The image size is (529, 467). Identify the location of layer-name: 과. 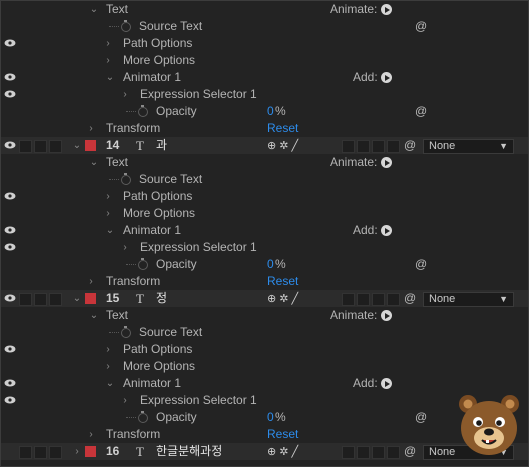
(161, 145).